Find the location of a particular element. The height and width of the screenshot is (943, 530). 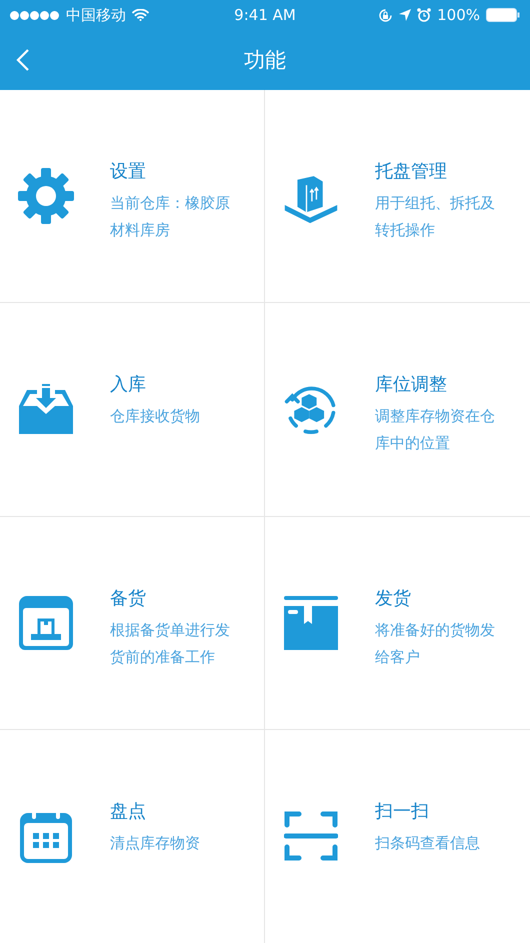

scan-icon is located at coordinates (311, 835).